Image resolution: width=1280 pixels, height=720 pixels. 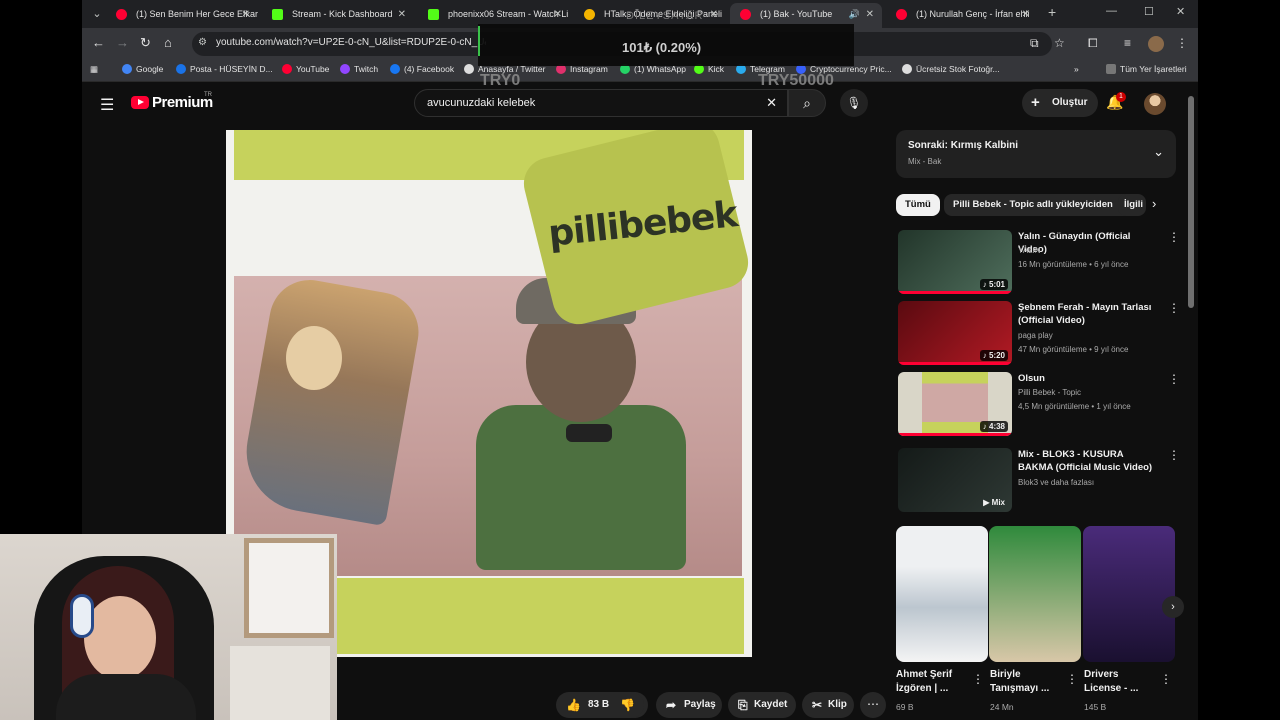 I want to click on create-button: + Oluştur, so click(x=1060, y=103).